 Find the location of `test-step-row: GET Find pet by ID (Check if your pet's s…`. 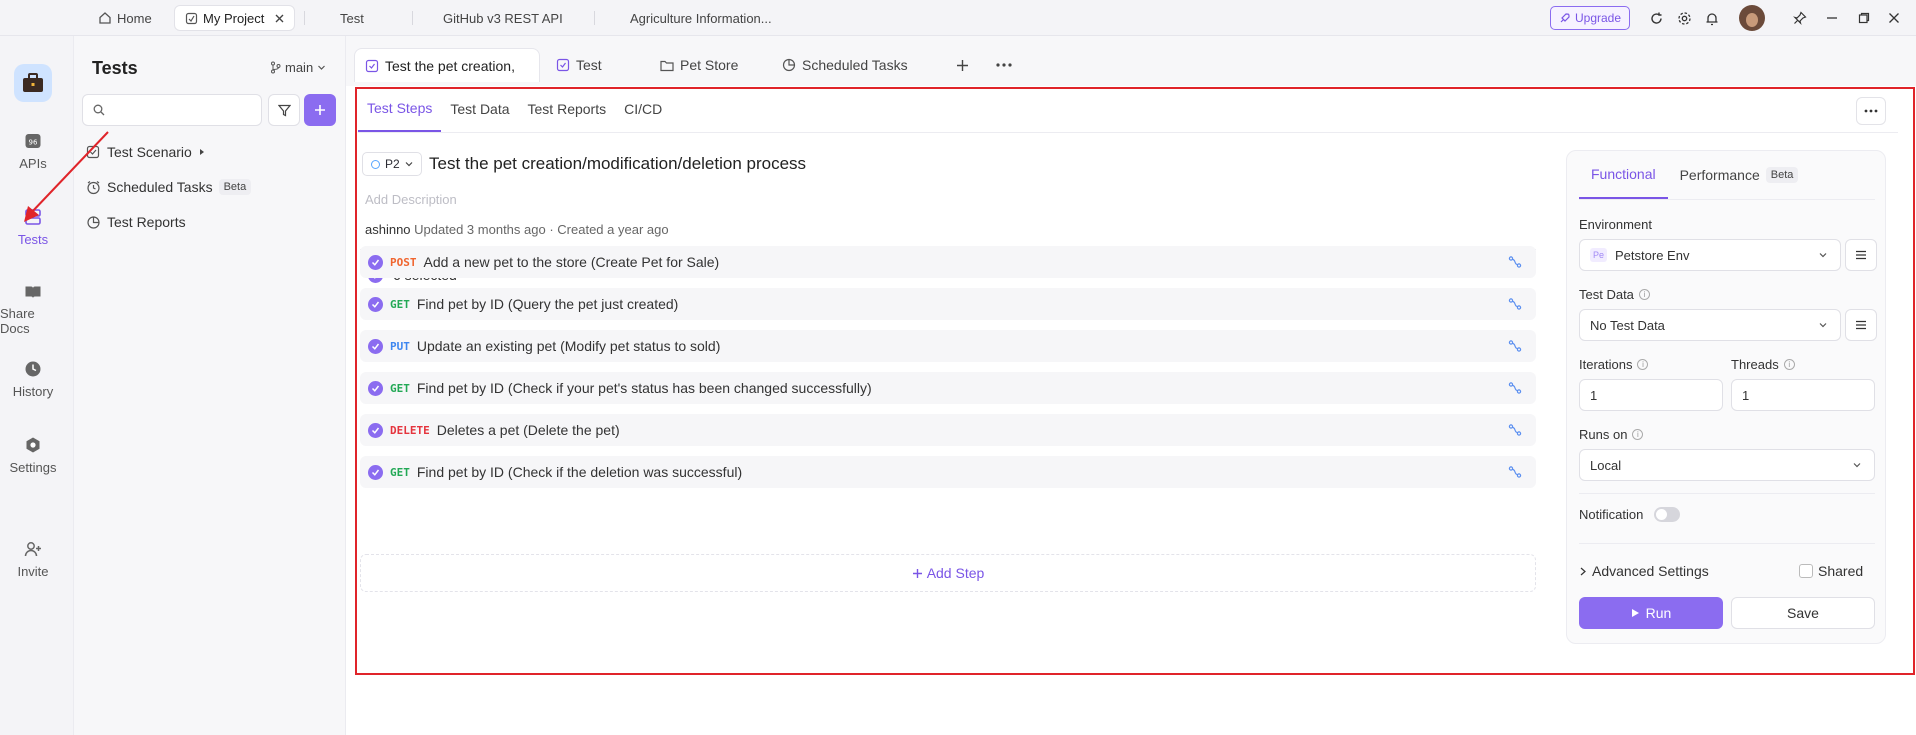

test-step-row: GET Find pet by ID (Check if your pet's s… is located at coordinates (948, 388).